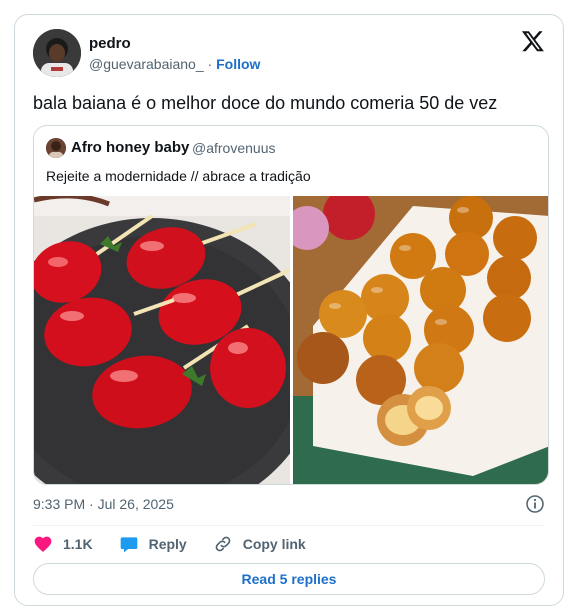  What do you see at coordinates (533, 41) in the screenshot?
I see `x-logo-icon` at bounding box center [533, 41].